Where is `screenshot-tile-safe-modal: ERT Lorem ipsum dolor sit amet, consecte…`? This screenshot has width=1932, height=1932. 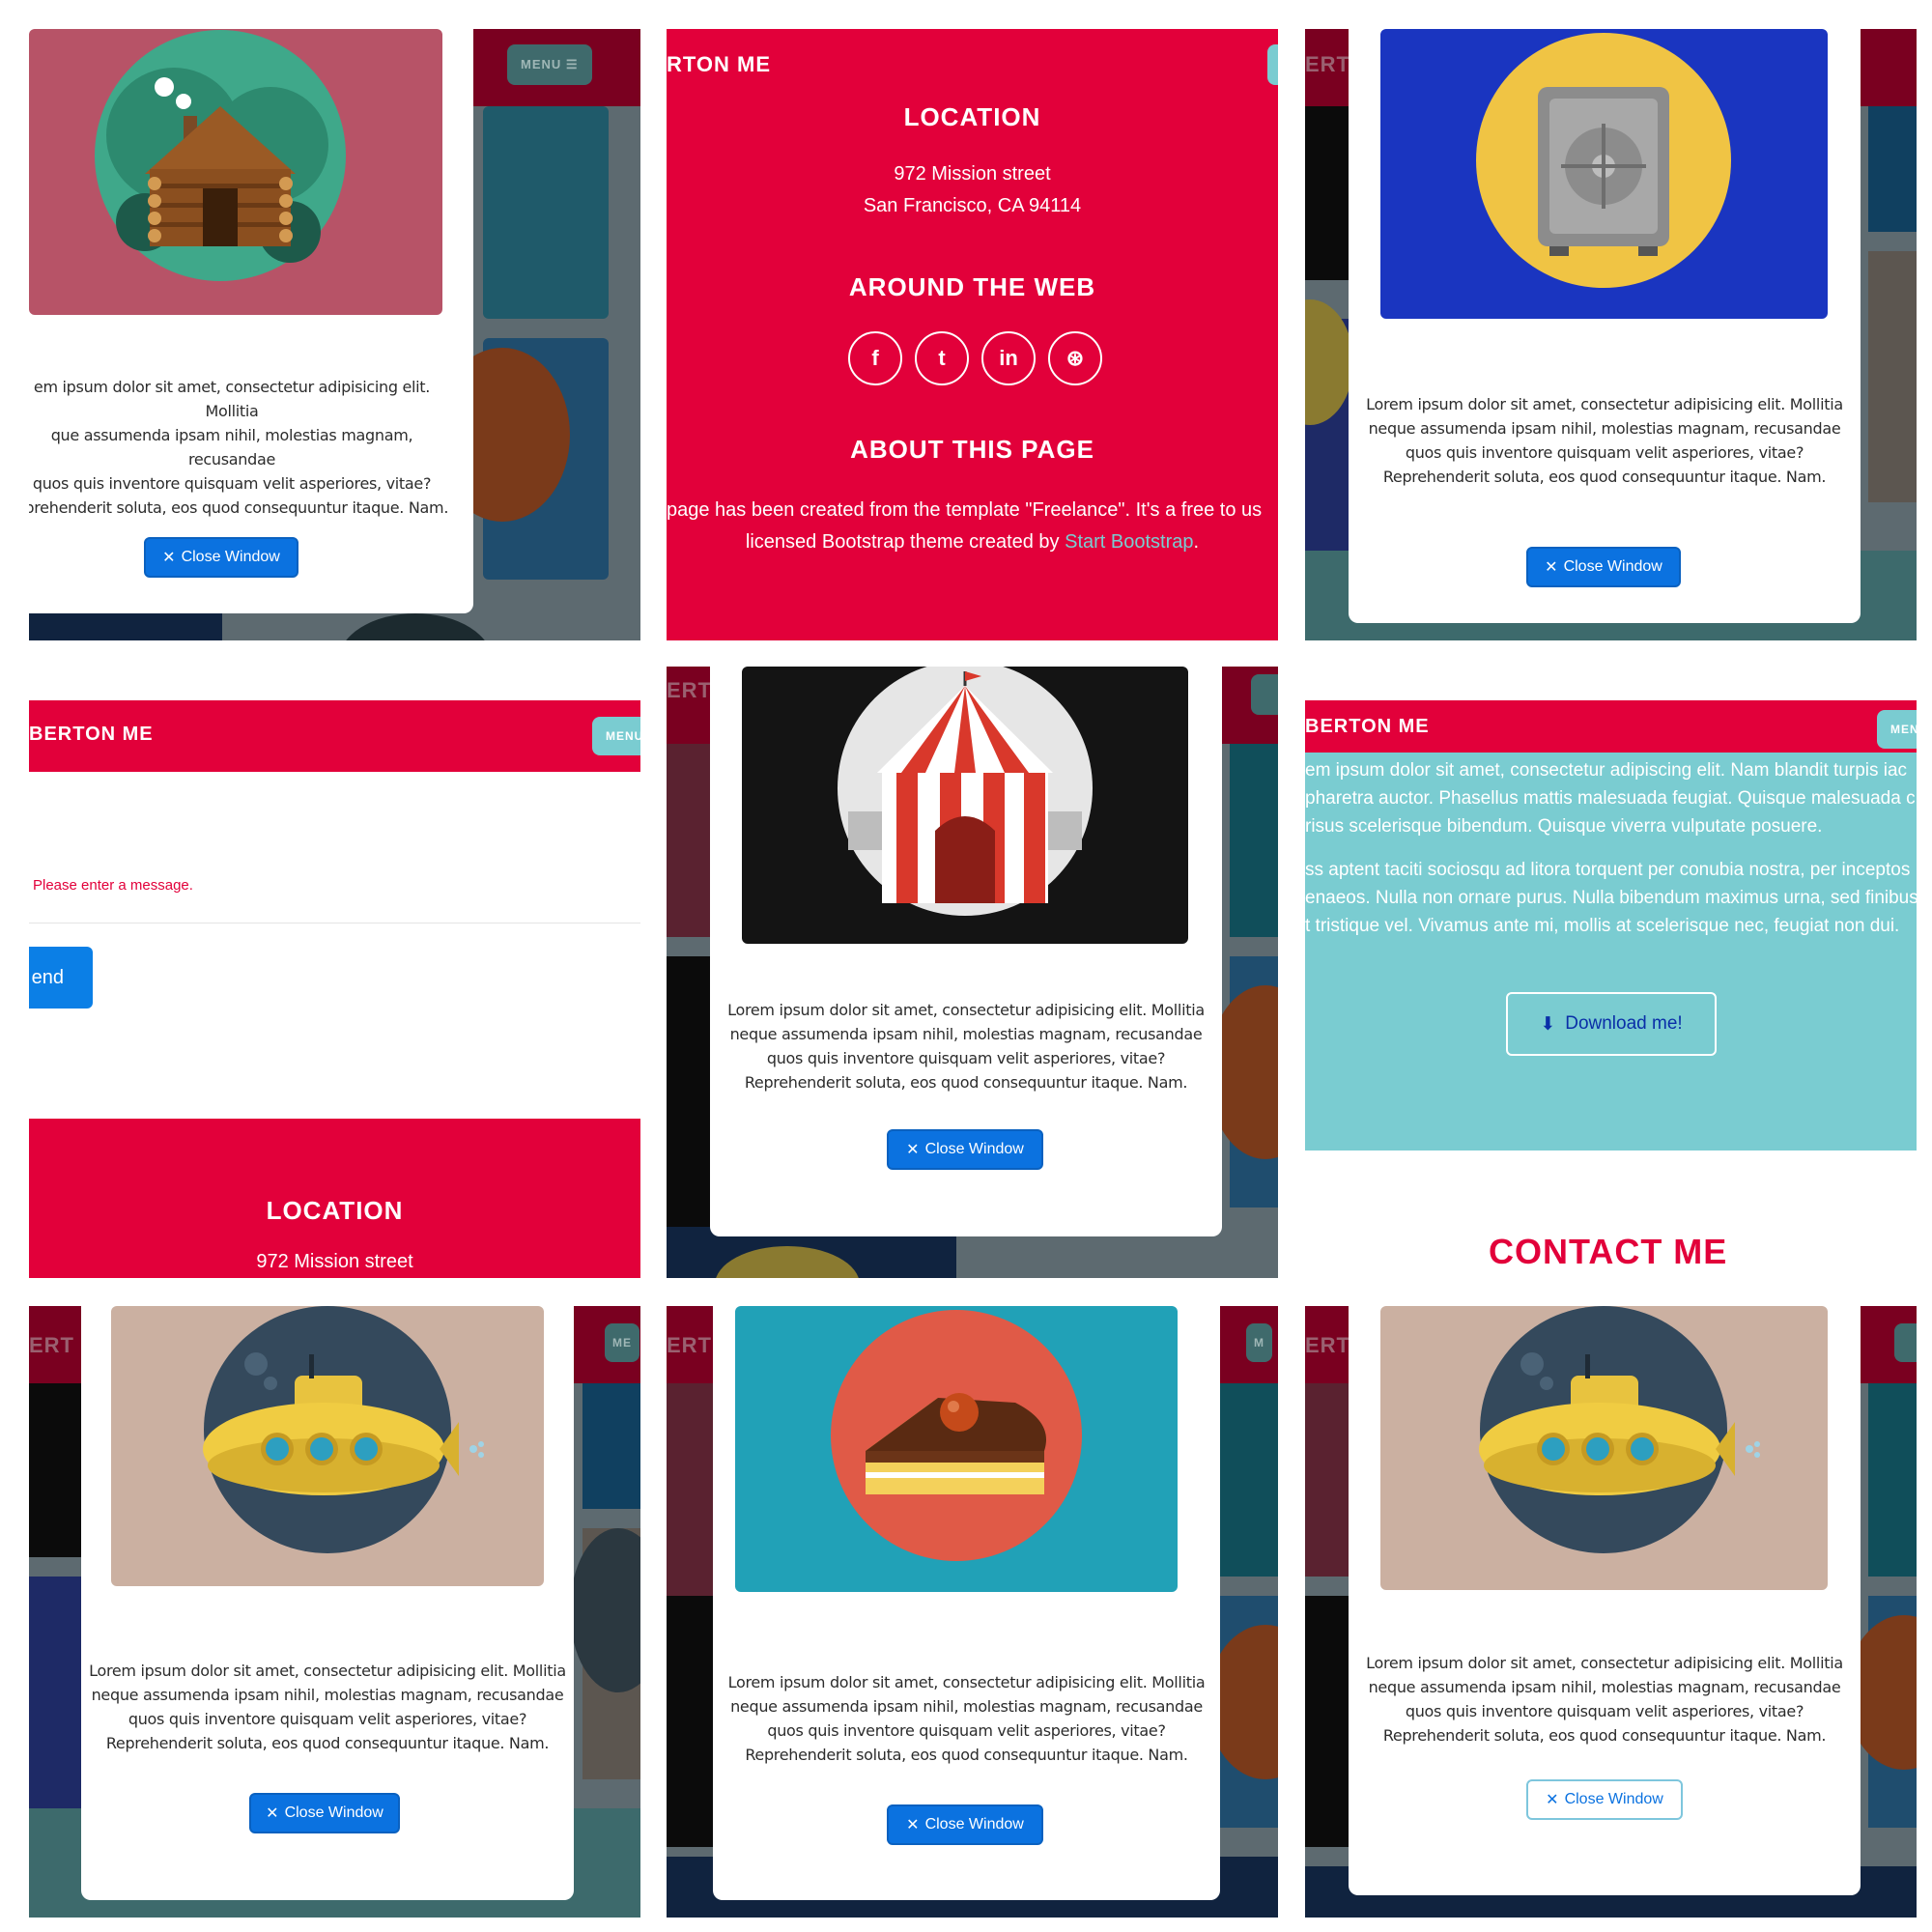
screenshot-tile-safe-modal: ERT Lorem ipsum dolor sit amet, consecte… is located at coordinates (1611, 334).